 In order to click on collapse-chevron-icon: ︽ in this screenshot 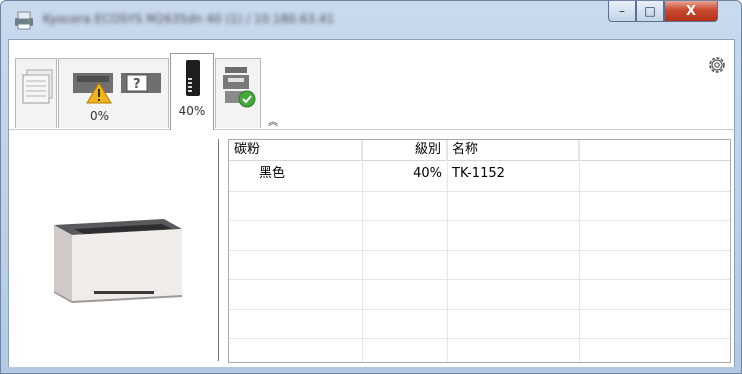, I will do `click(273, 120)`.